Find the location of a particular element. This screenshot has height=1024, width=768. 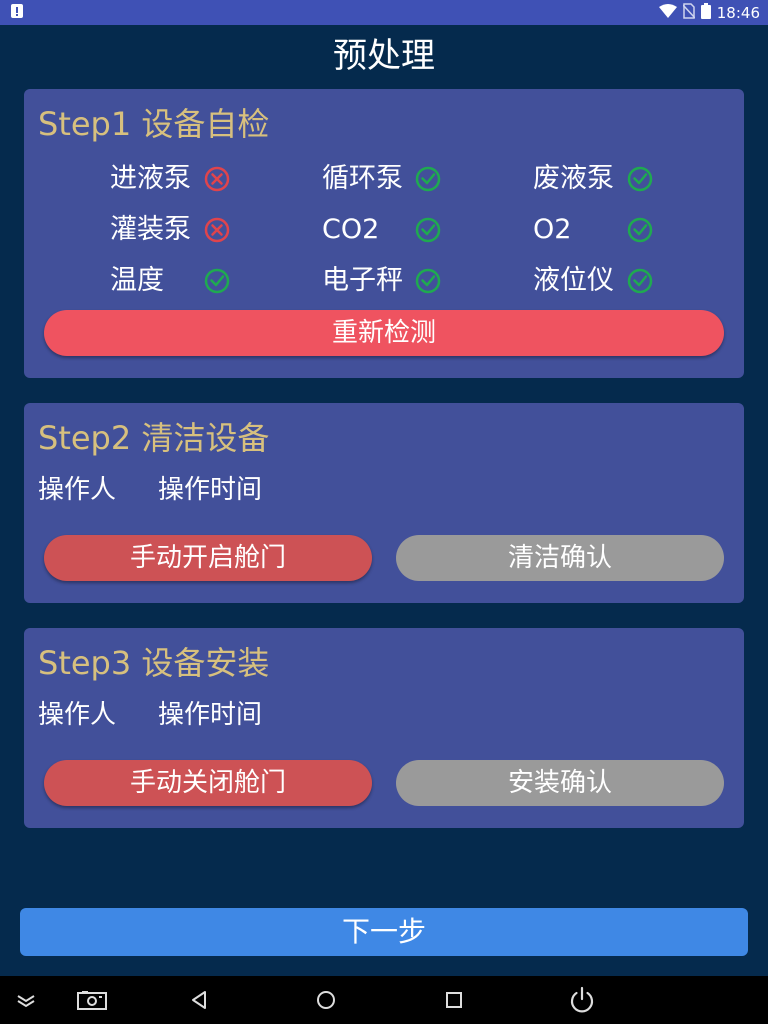

status-time: 18:46 is located at coordinates (738, 12).